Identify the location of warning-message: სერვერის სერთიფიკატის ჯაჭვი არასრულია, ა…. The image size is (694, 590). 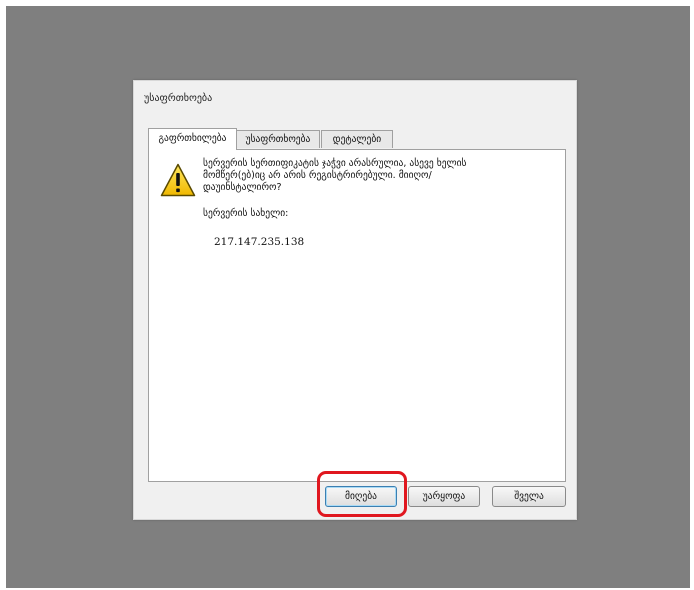
(378, 176).